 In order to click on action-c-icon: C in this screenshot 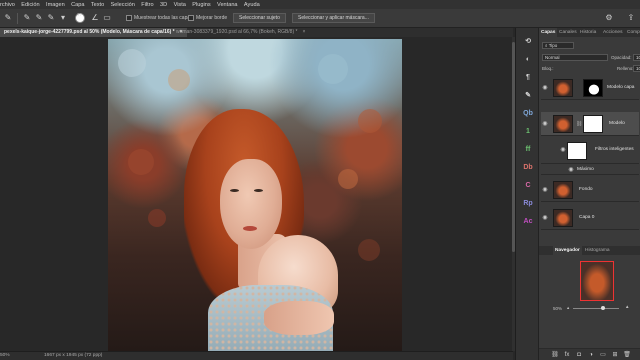, I will do `click(528, 186)`.